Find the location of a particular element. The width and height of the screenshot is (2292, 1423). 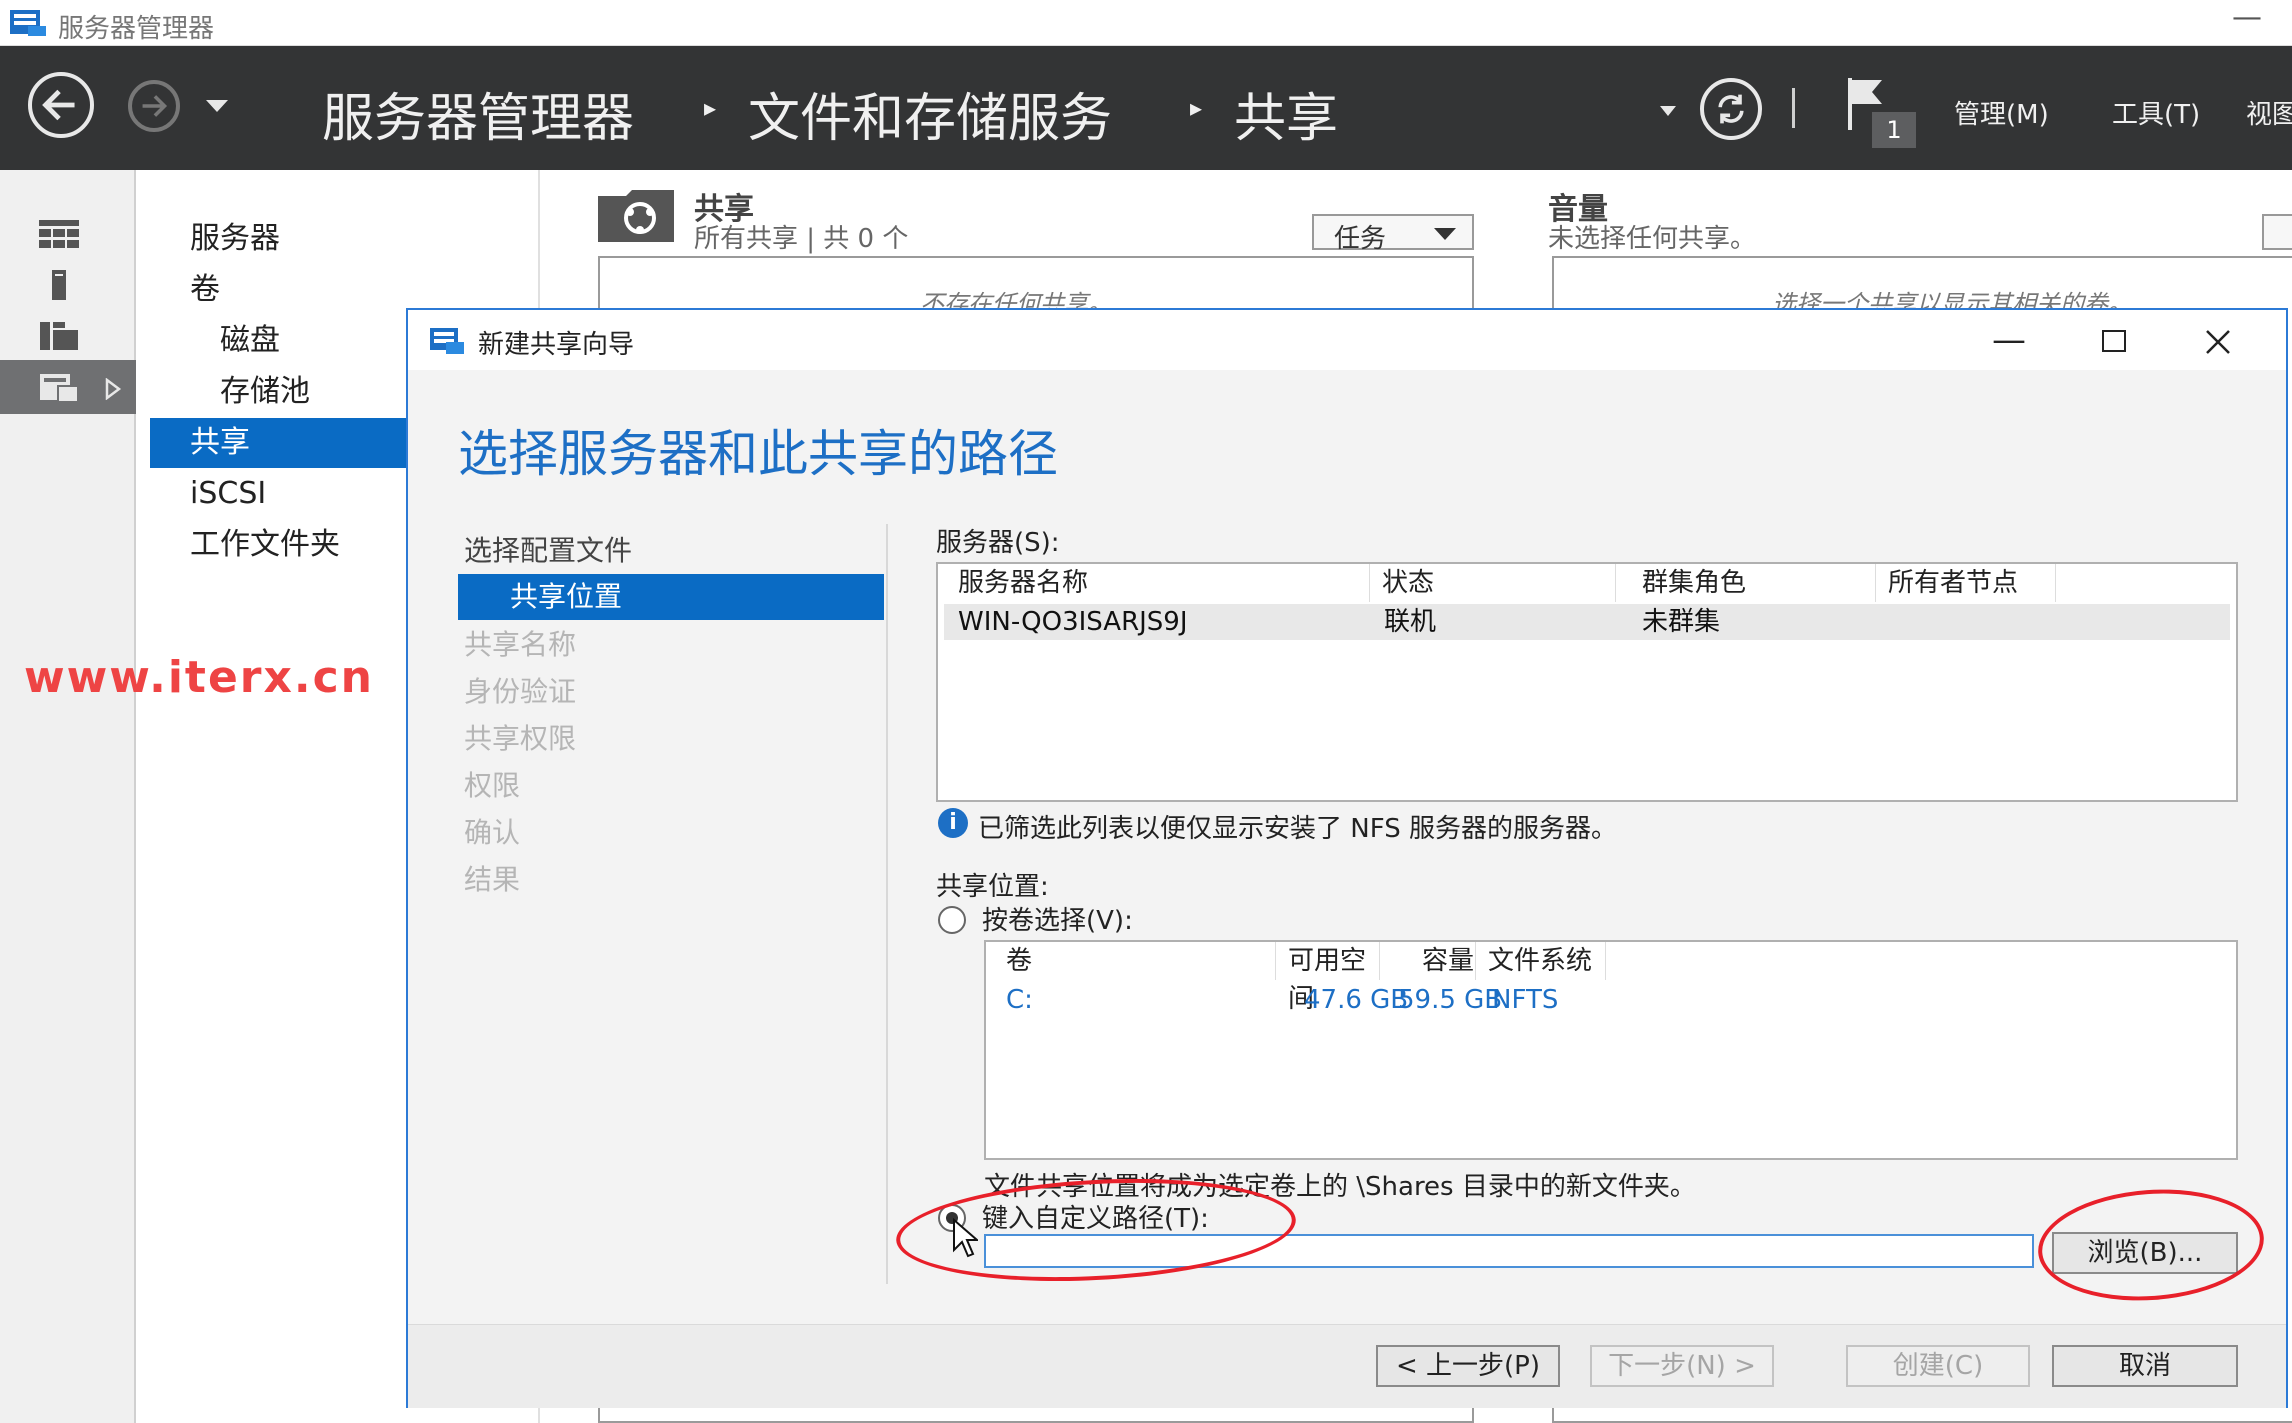

left-rail is located at coordinates (68, 796).